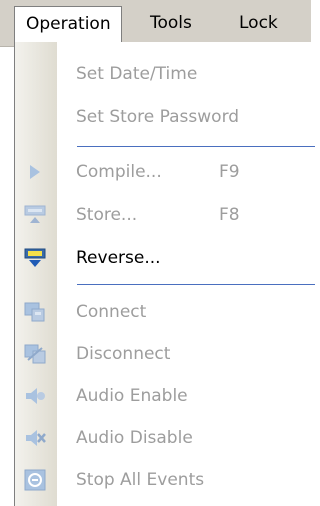 The width and height of the screenshot is (320, 506). I want to click on menu-item-label: Audio Disable, so click(134, 438).